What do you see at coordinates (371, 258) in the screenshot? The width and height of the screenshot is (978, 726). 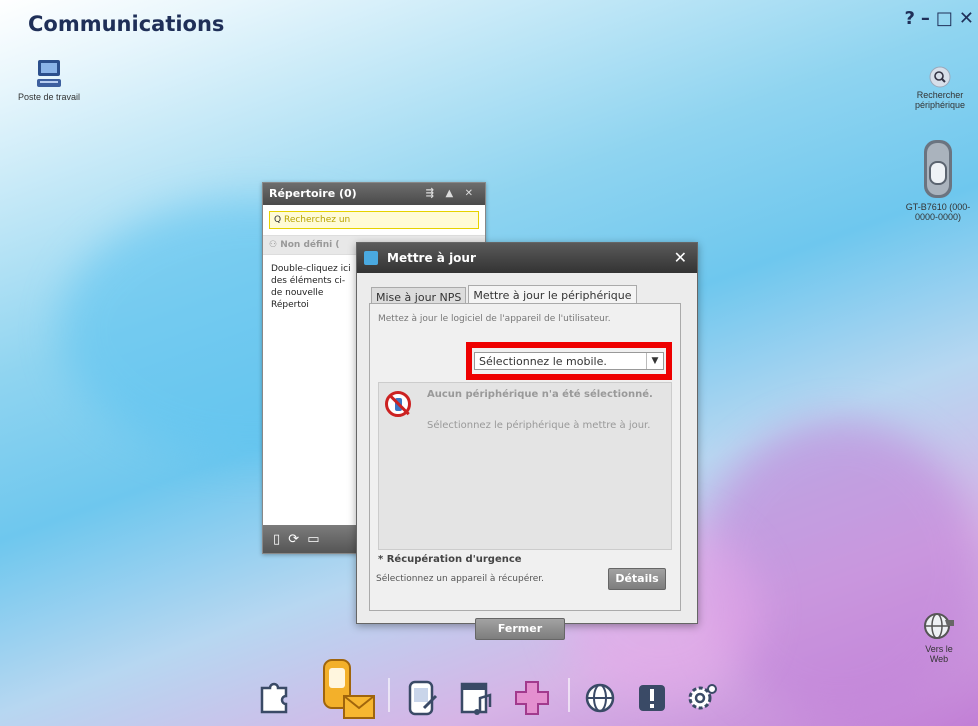 I see `update-icon` at bounding box center [371, 258].